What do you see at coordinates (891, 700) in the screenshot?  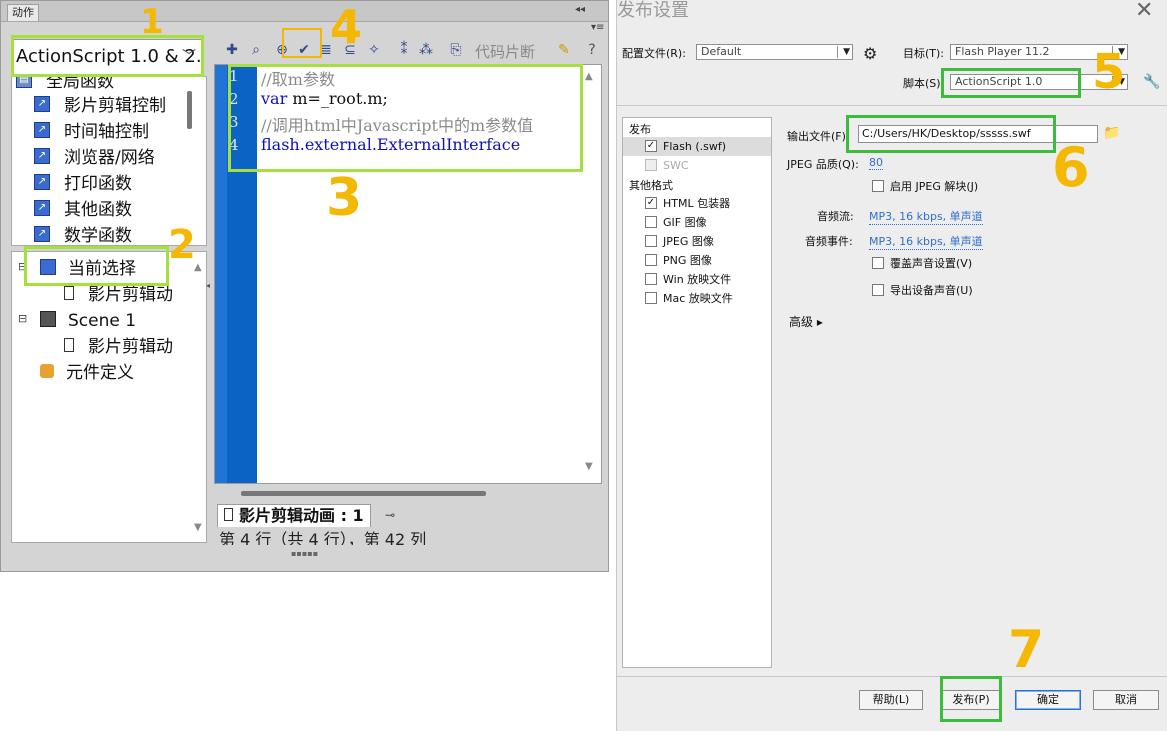 I see `help-button: 帮助(L)` at bounding box center [891, 700].